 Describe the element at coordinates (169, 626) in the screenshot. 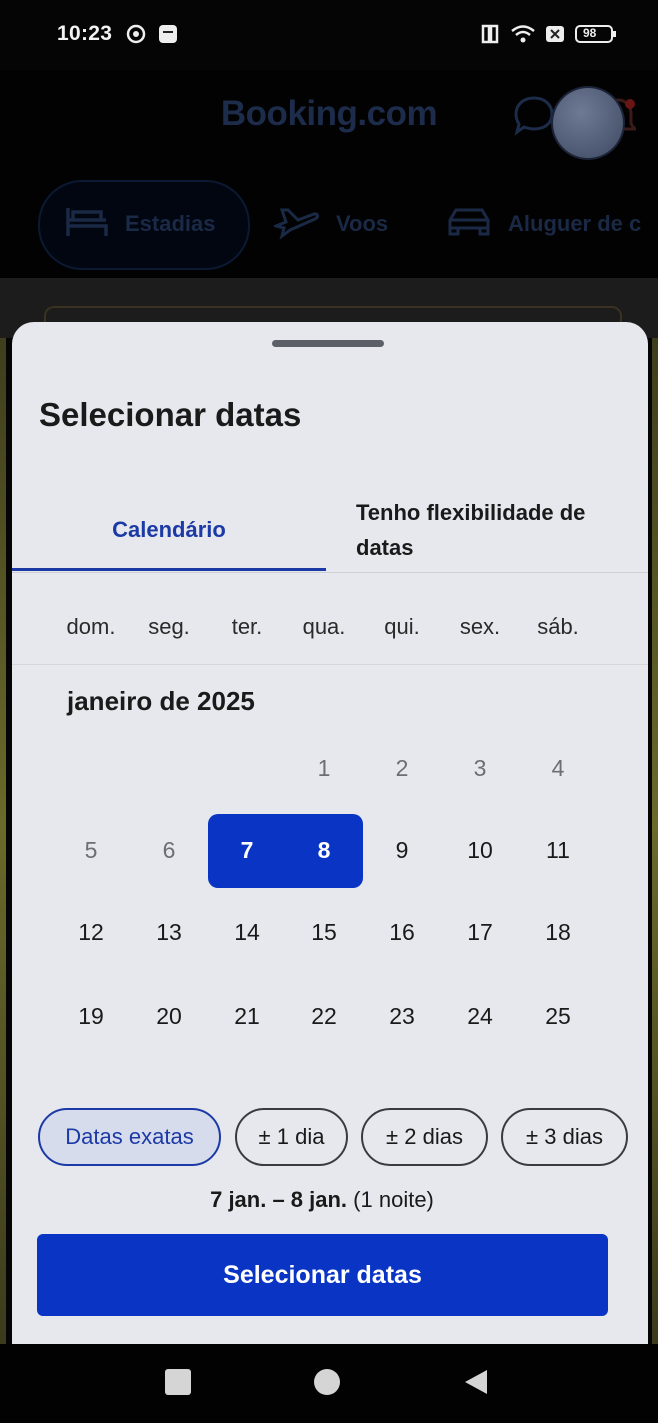

I see `weekday-label: seg.` at that location.